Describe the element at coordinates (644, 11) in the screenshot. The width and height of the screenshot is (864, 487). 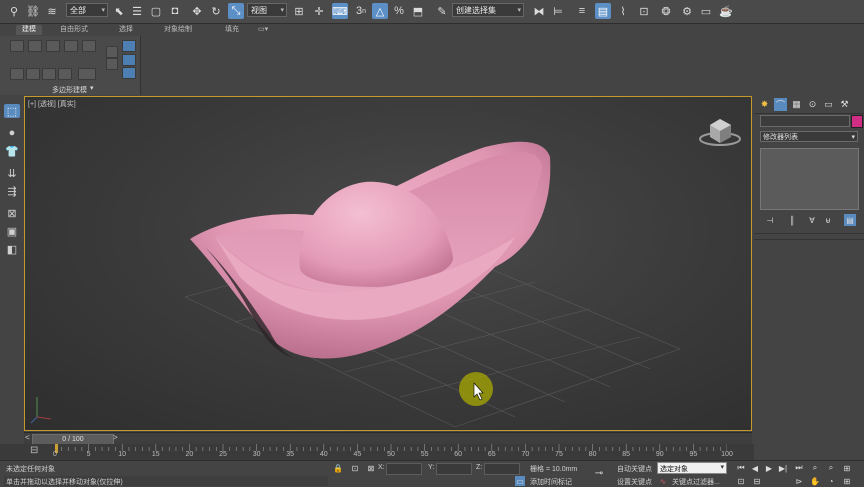
I see `schematic-view-icon: ⊡` at that location.